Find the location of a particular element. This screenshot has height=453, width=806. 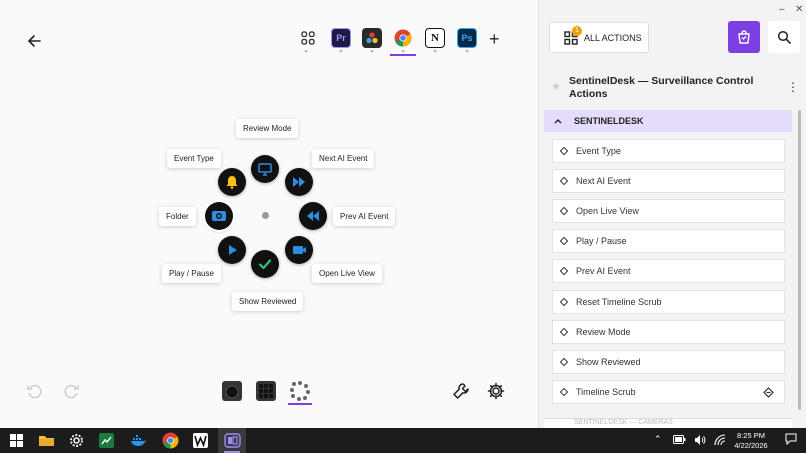

chrome-icon is located at coordinates (403, 38).